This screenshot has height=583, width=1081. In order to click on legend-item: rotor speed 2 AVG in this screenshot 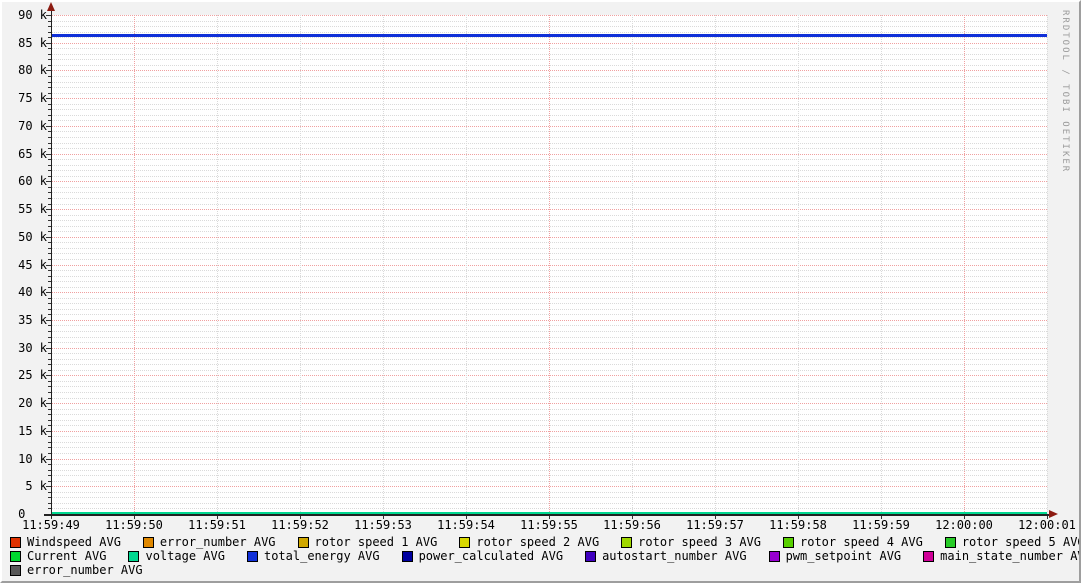, I will do `click(529, 542)`.